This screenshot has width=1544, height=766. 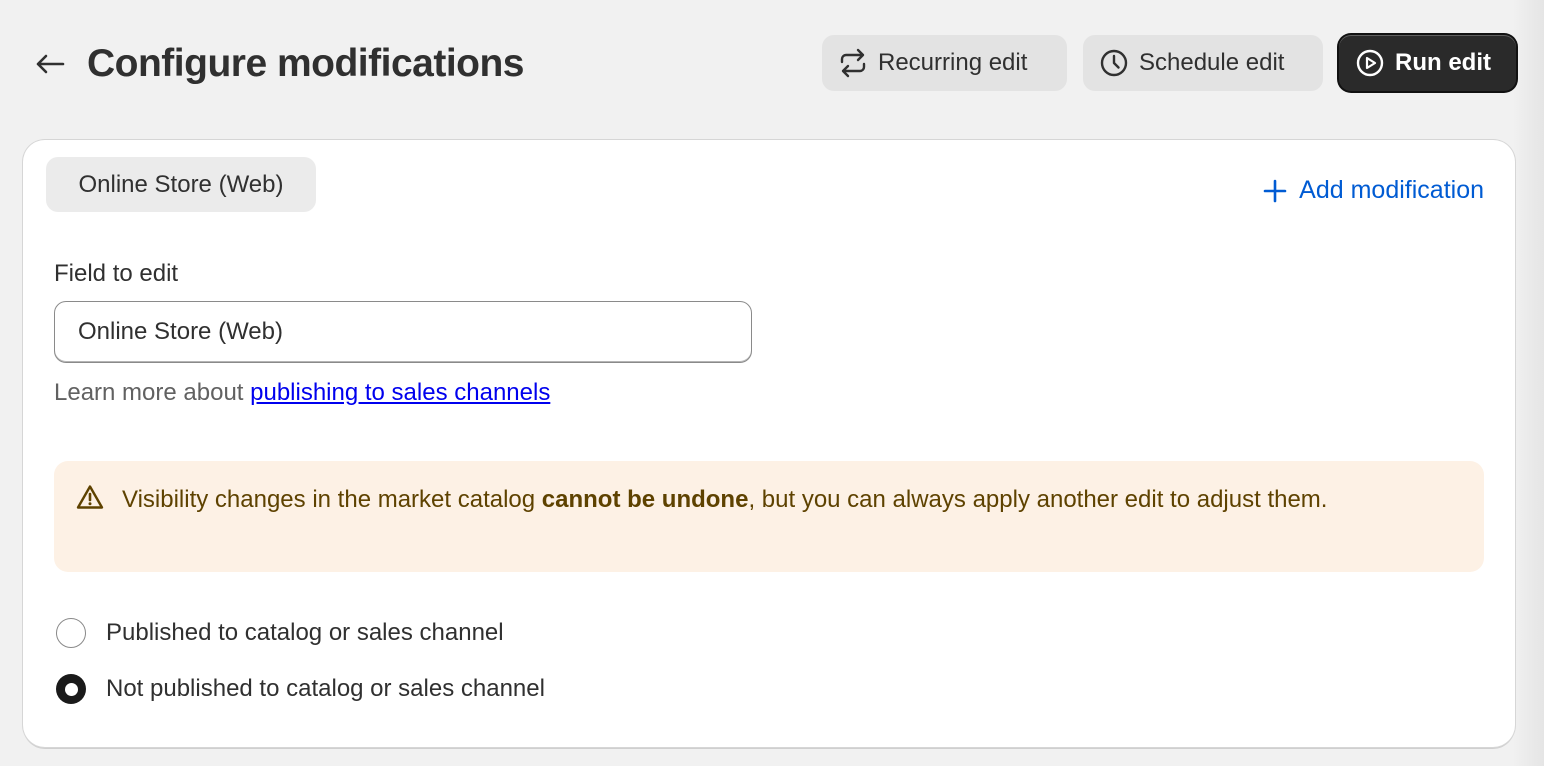 I want to click on schedule-edit-label: Schedule edit, so click(x=1212, y=62).